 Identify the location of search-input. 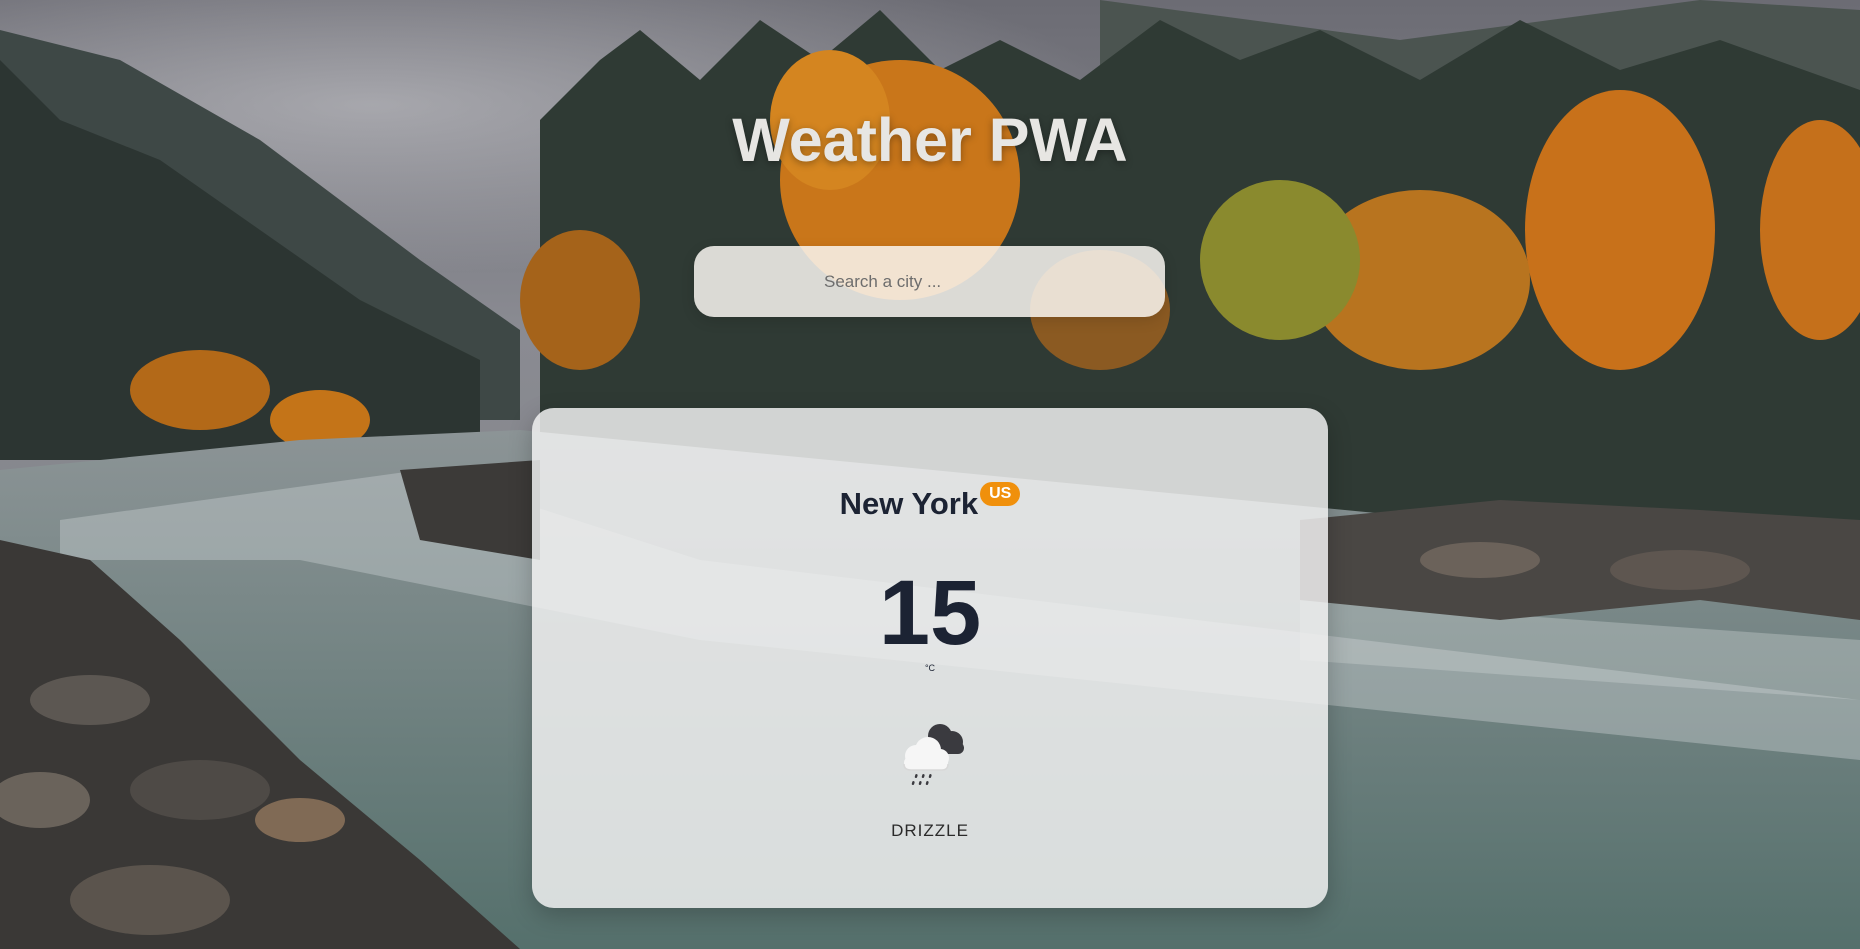
(929, 281).